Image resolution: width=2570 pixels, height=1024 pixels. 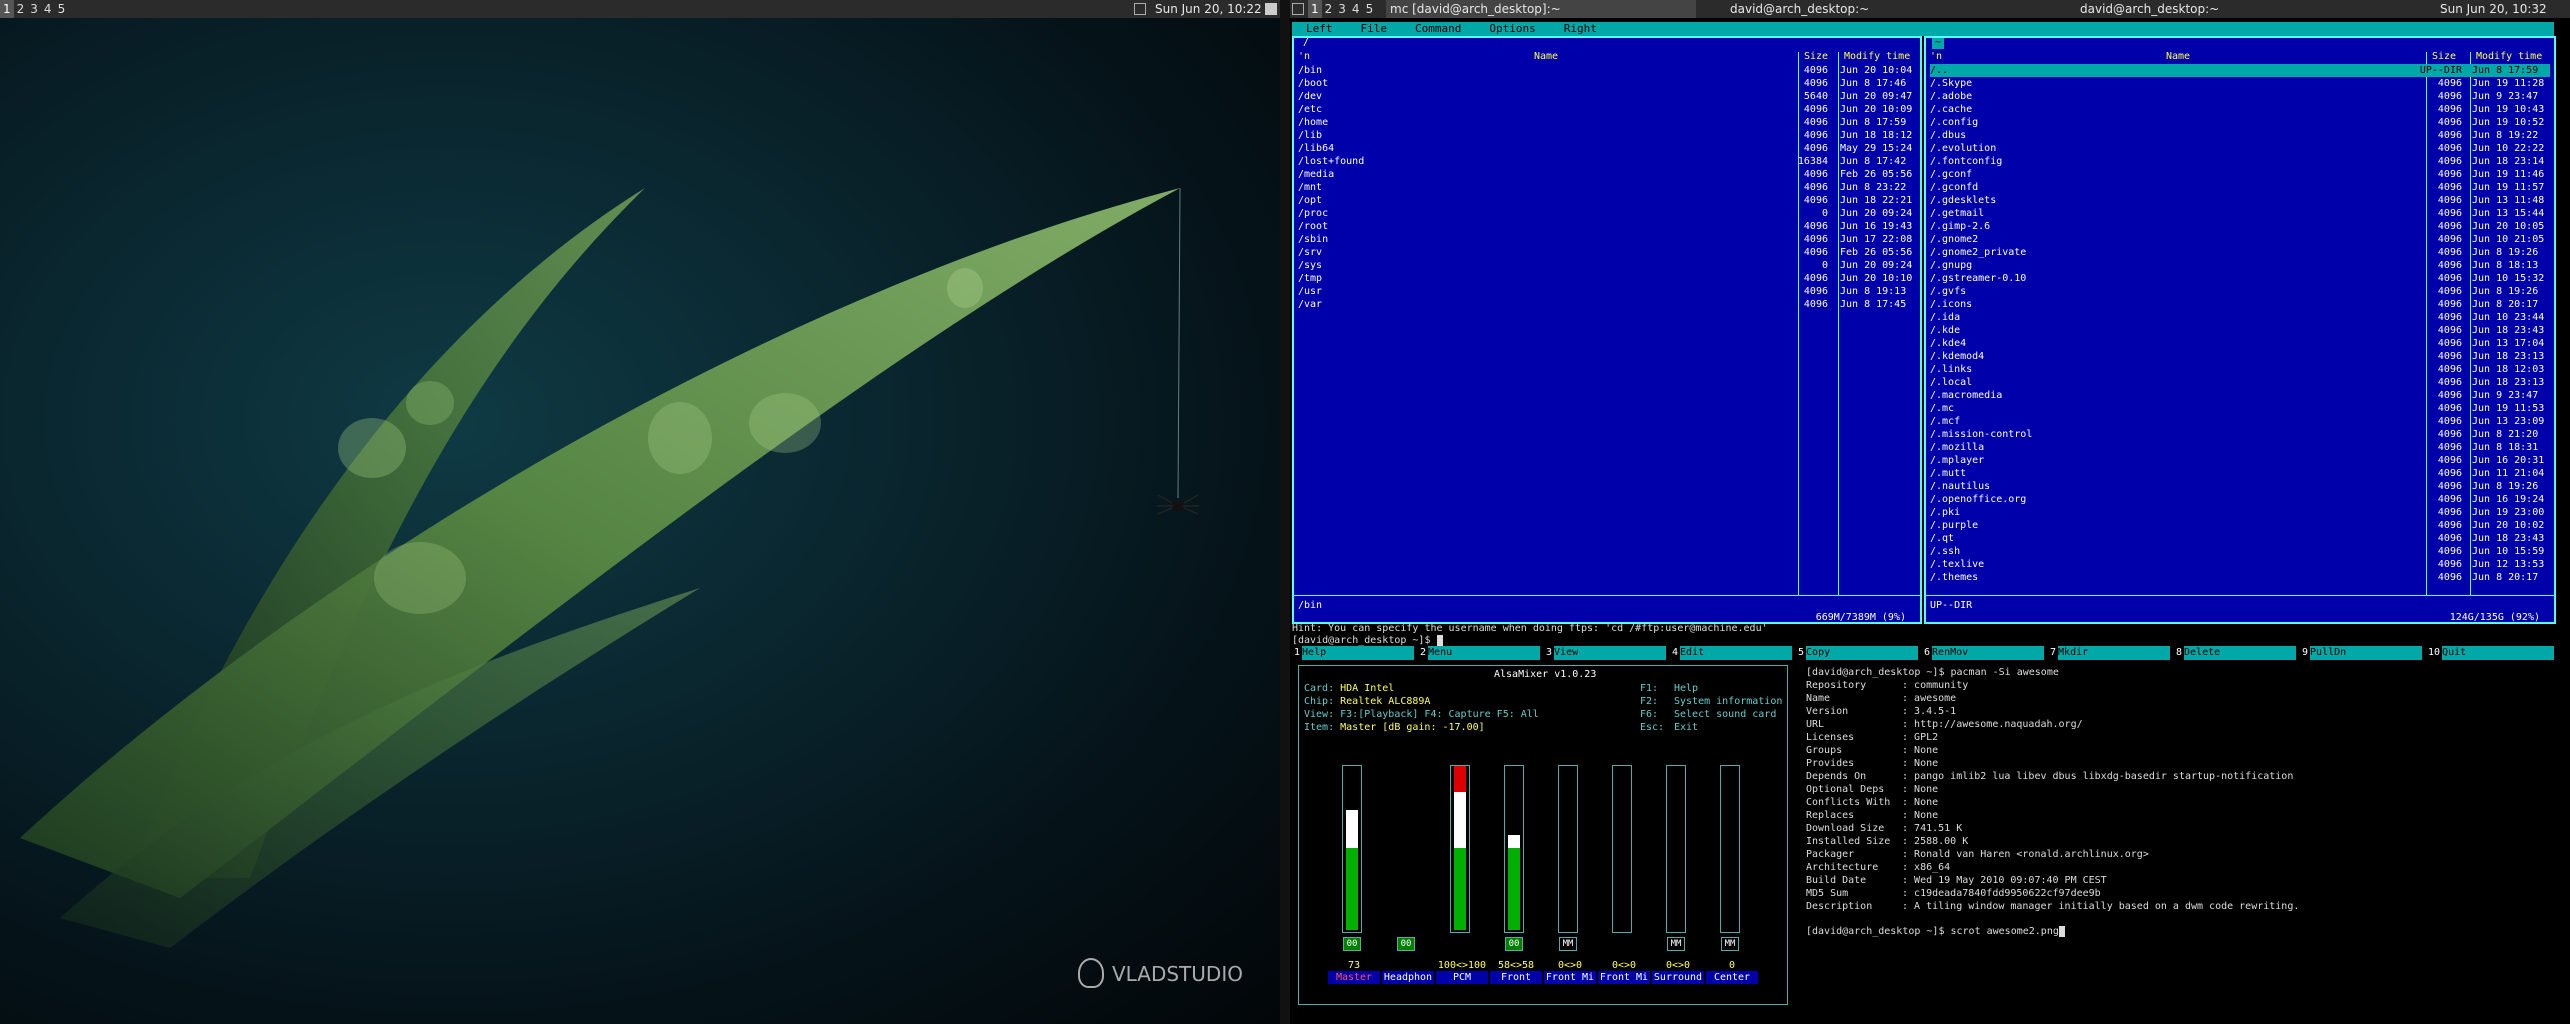 I want to click on file-row: /.local 4096 Jun 18 23:13, so click(x=2240, y=382).